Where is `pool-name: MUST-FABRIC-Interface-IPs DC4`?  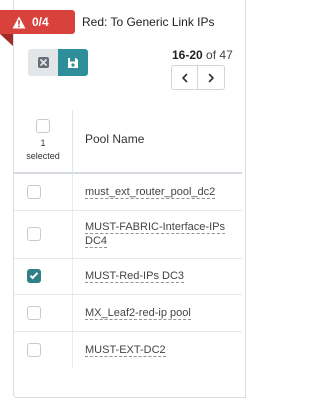
pool-name: MUST-FABRIC-Interface-IPs DC4 is located at coordinates (155, 234).